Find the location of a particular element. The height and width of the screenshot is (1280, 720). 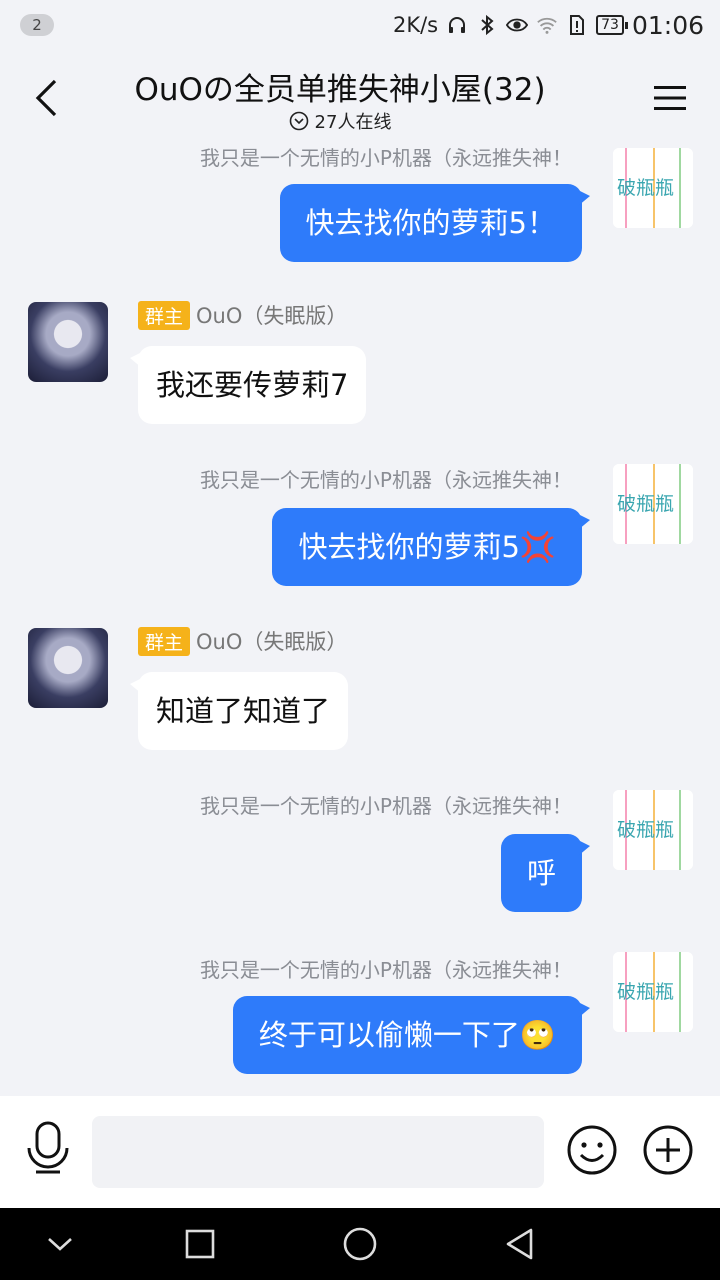

plus-icon is located at coordinates (668, 1150).